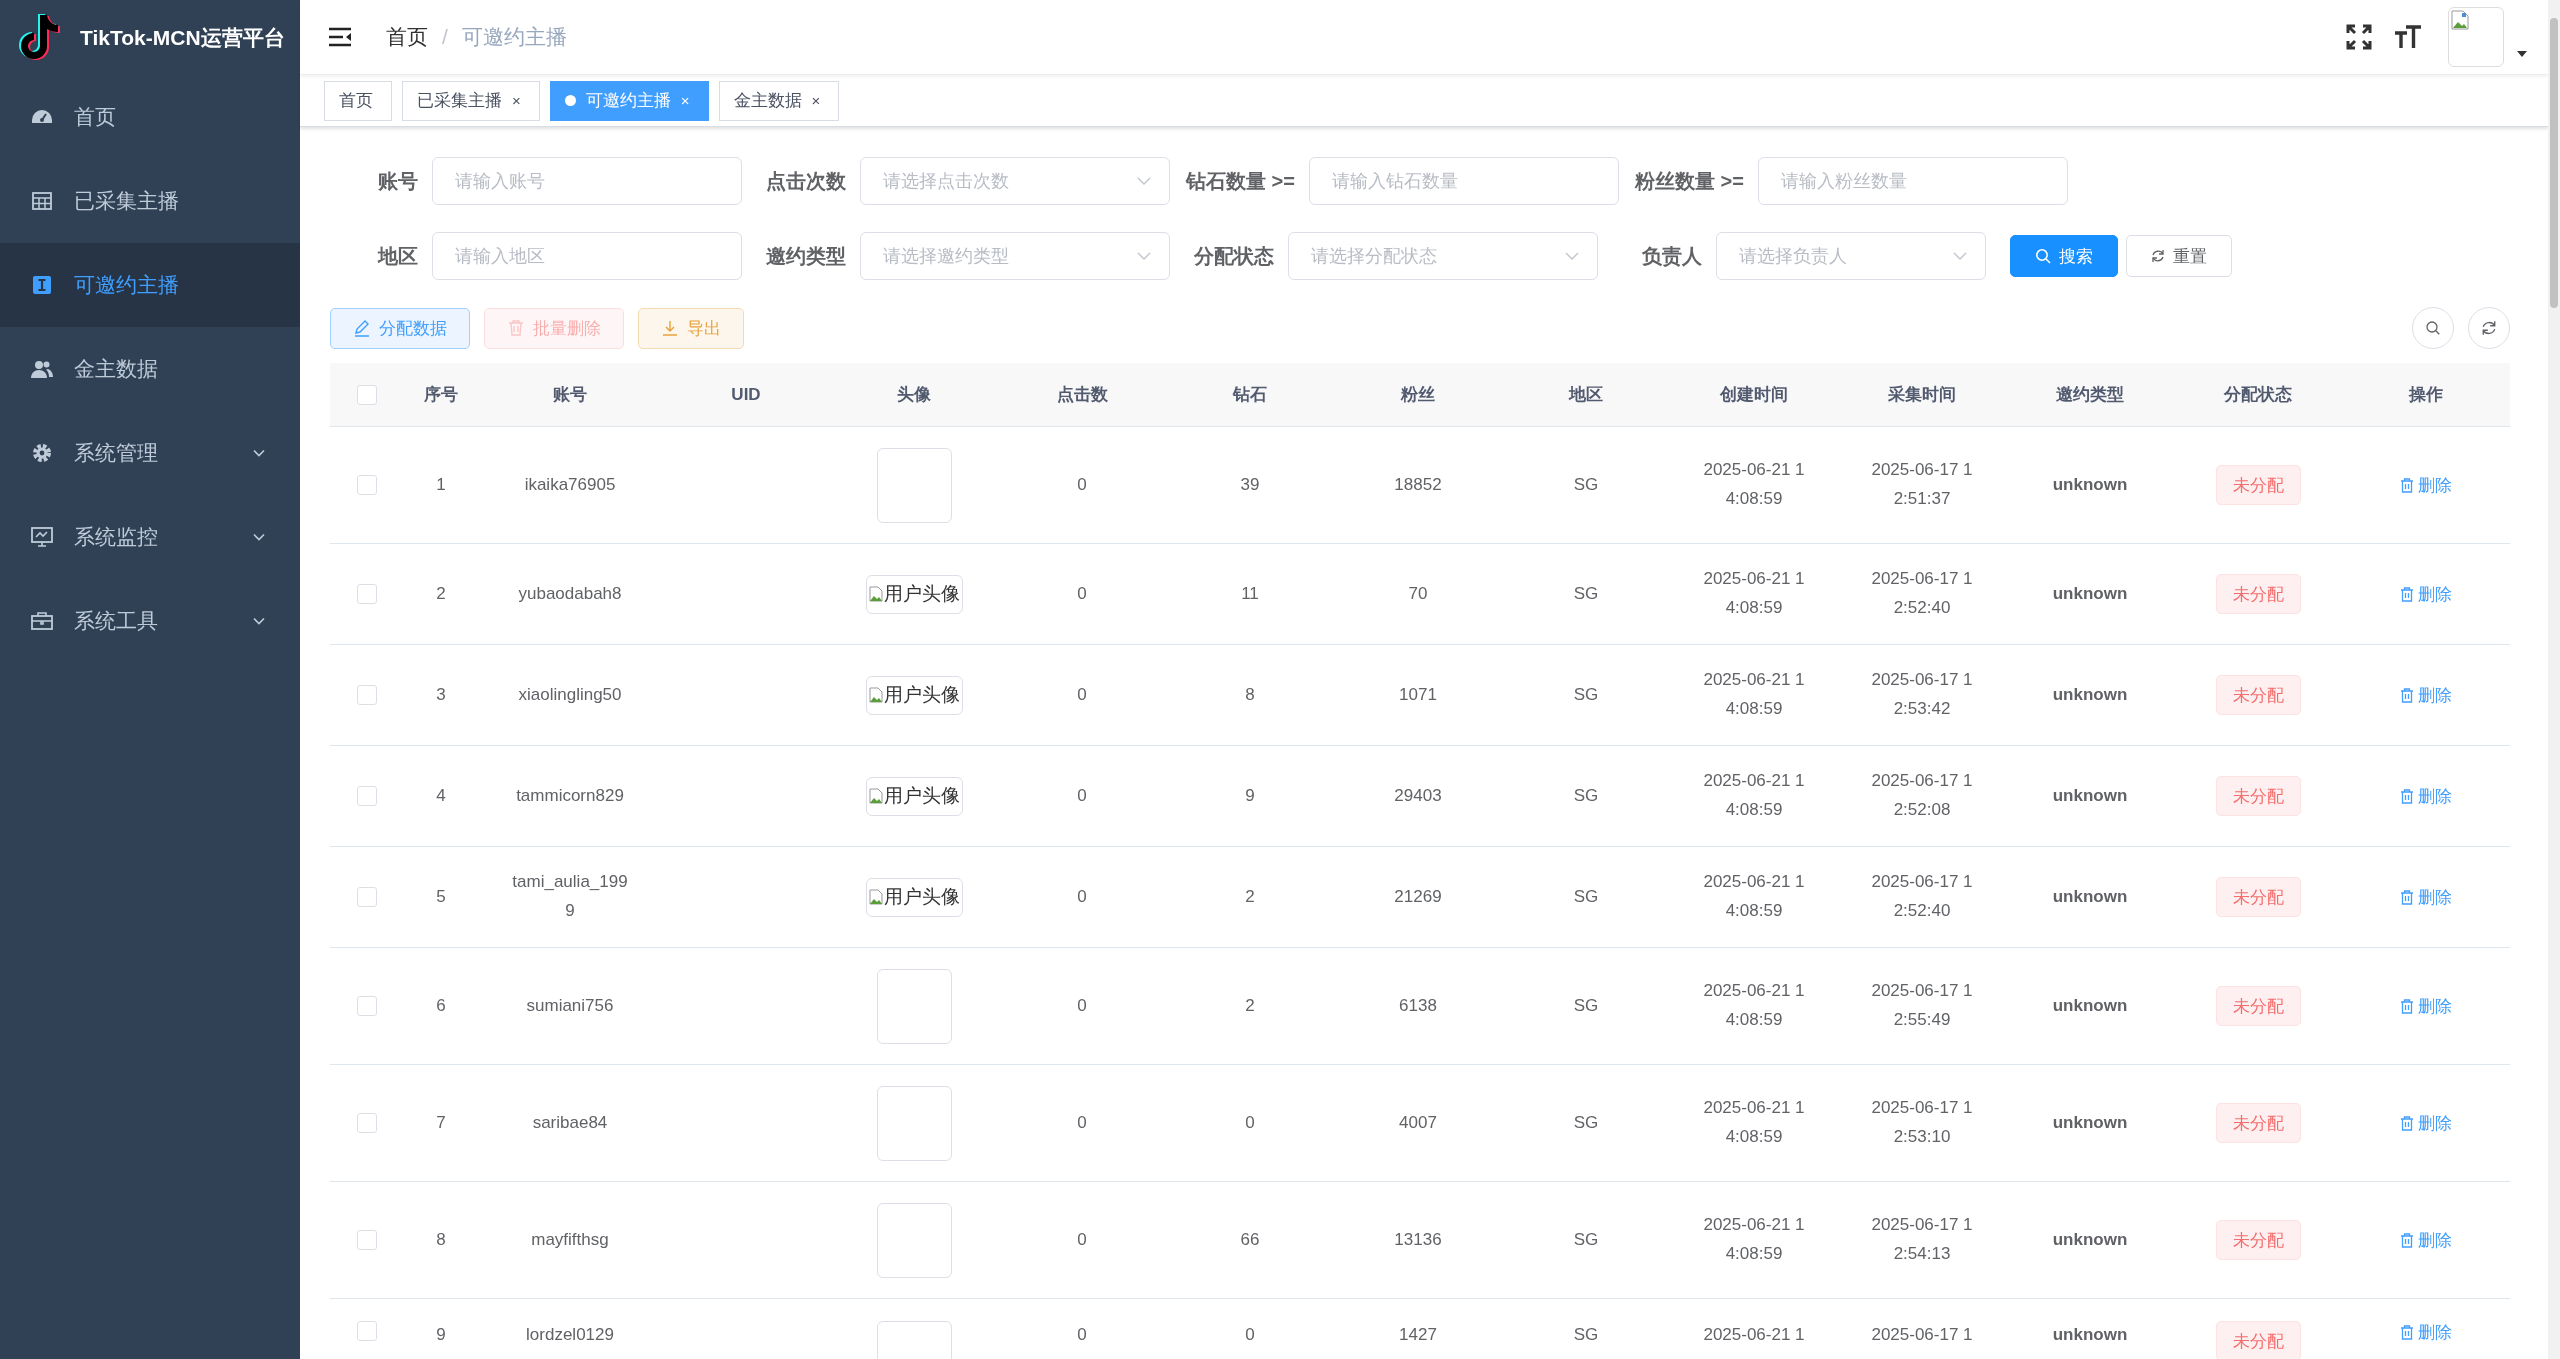  I want to click on tab: 已采集主播 ×, so click(471, 100).